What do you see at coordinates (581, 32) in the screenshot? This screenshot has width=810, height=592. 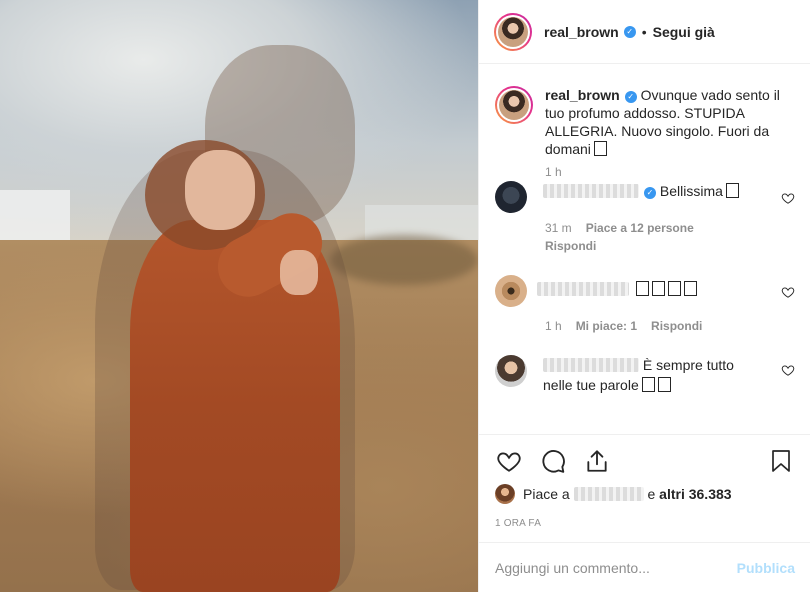 I see `author-username: real_brown` at bounding box center [581, 32].